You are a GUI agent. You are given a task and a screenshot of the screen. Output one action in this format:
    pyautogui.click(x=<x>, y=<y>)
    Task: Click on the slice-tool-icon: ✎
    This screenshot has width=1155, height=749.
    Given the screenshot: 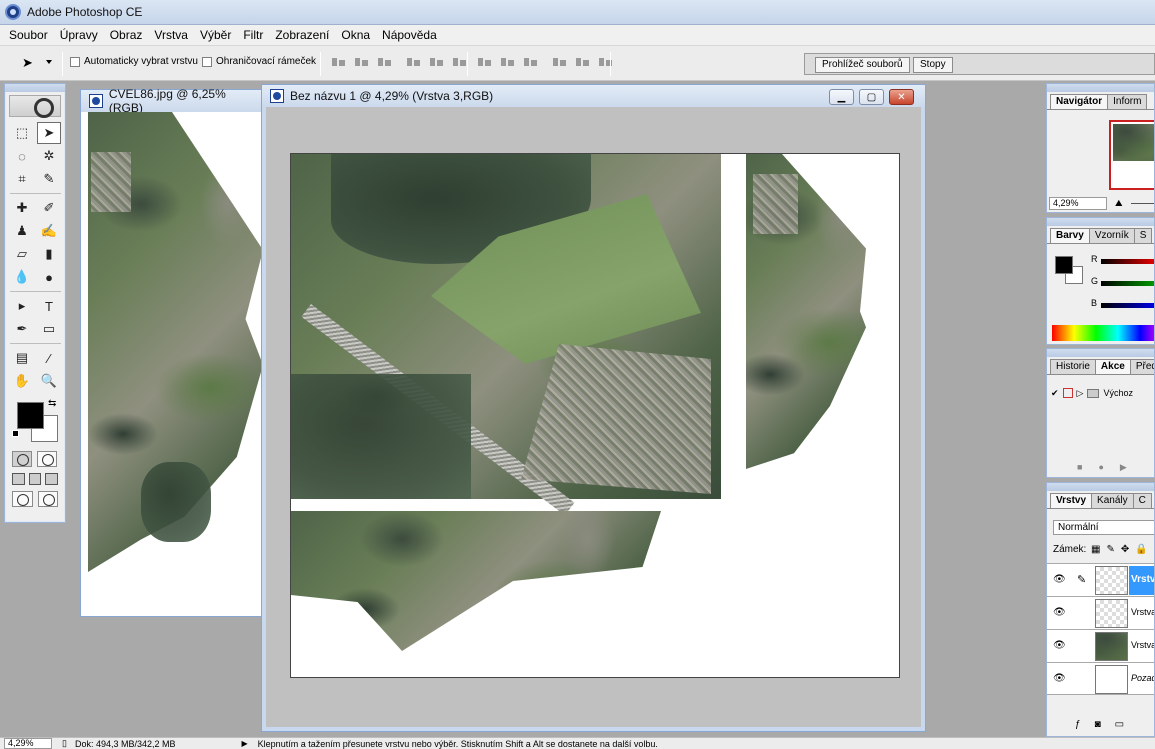 What is the action you would take?
    pyautogui.click(x=49, y=179)
    